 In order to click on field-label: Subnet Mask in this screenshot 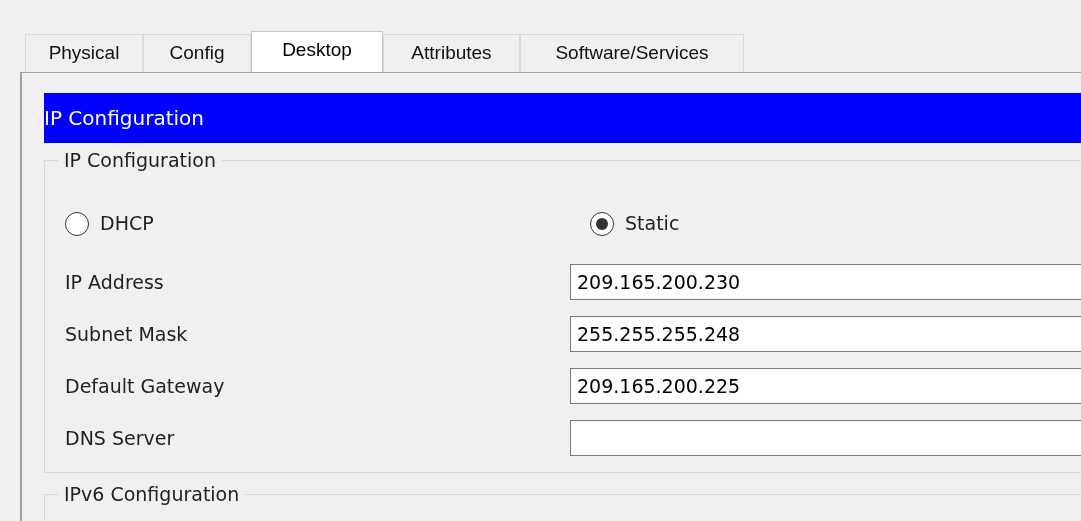, I will do `click(126, 334)`.